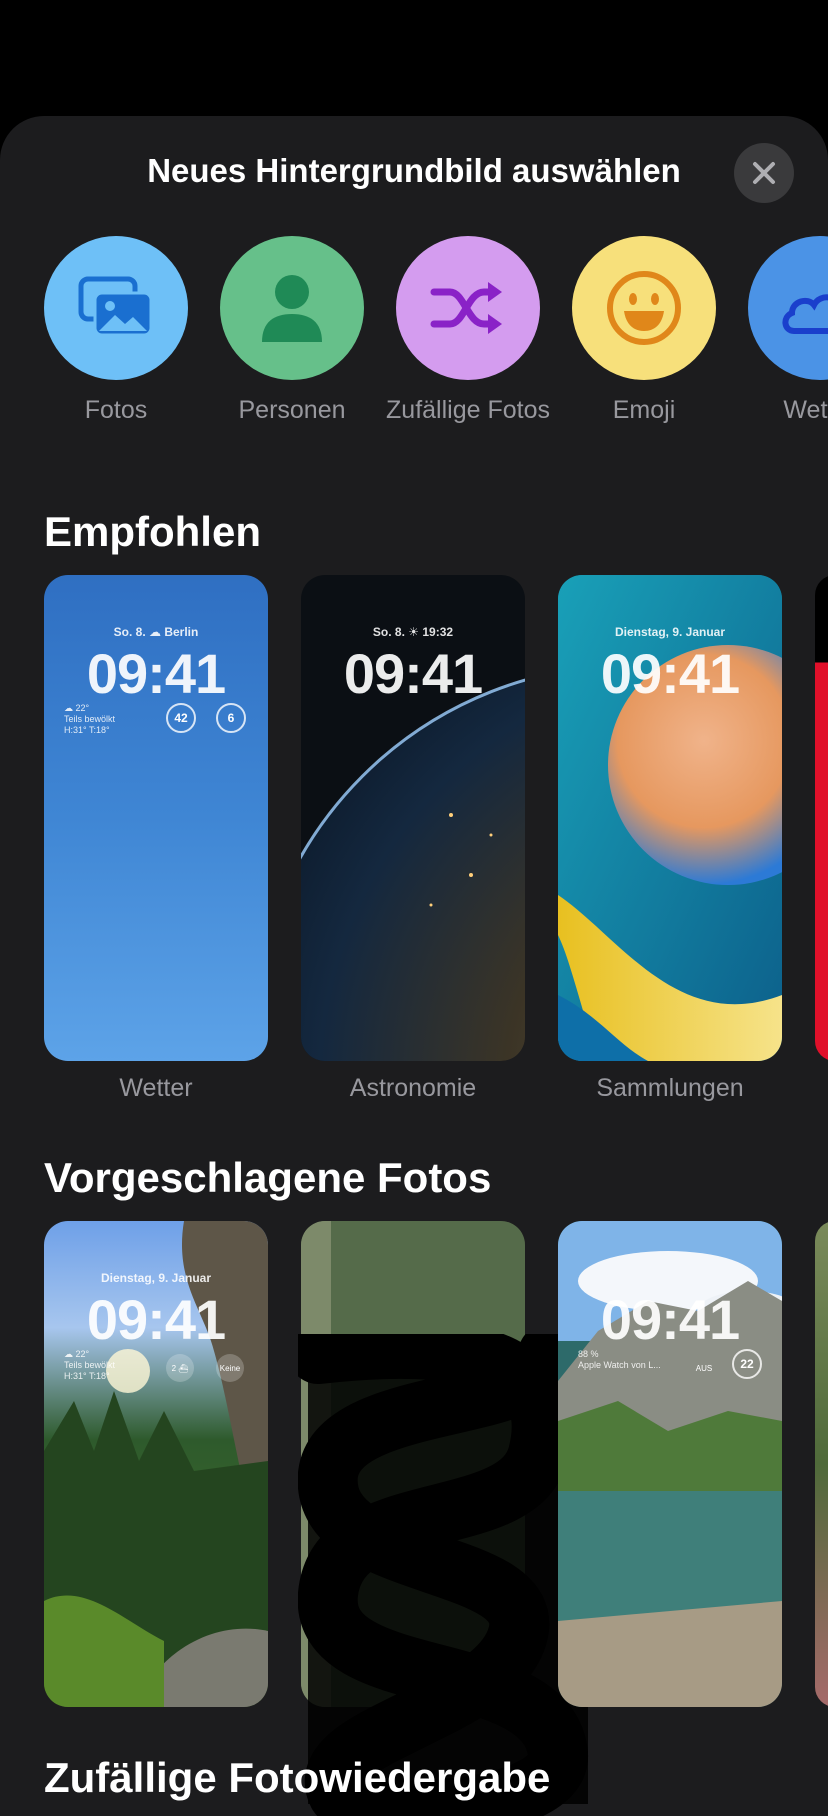 The height and width of the screenshot is (1816, 828). I want to click on type-label: Personen, so click(292, 410).